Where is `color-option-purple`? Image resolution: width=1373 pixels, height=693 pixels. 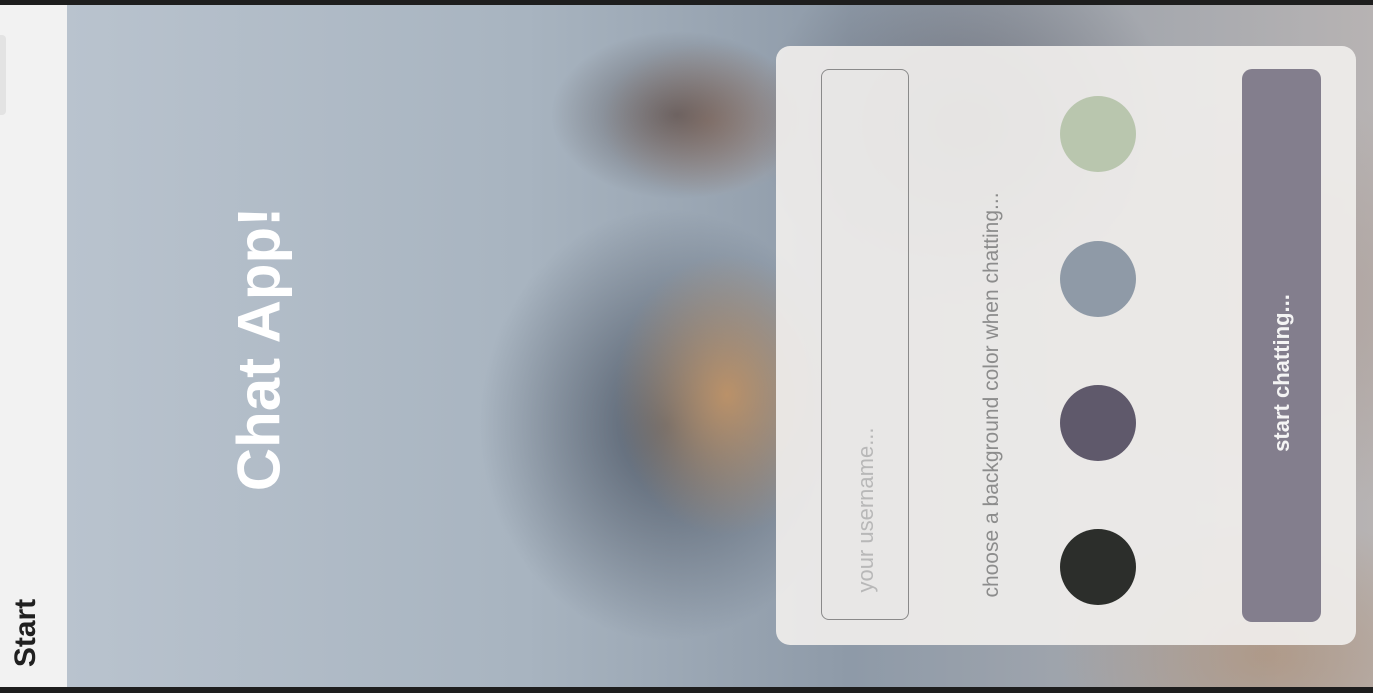 color-option-purple is located at coordinates (1098, 423).